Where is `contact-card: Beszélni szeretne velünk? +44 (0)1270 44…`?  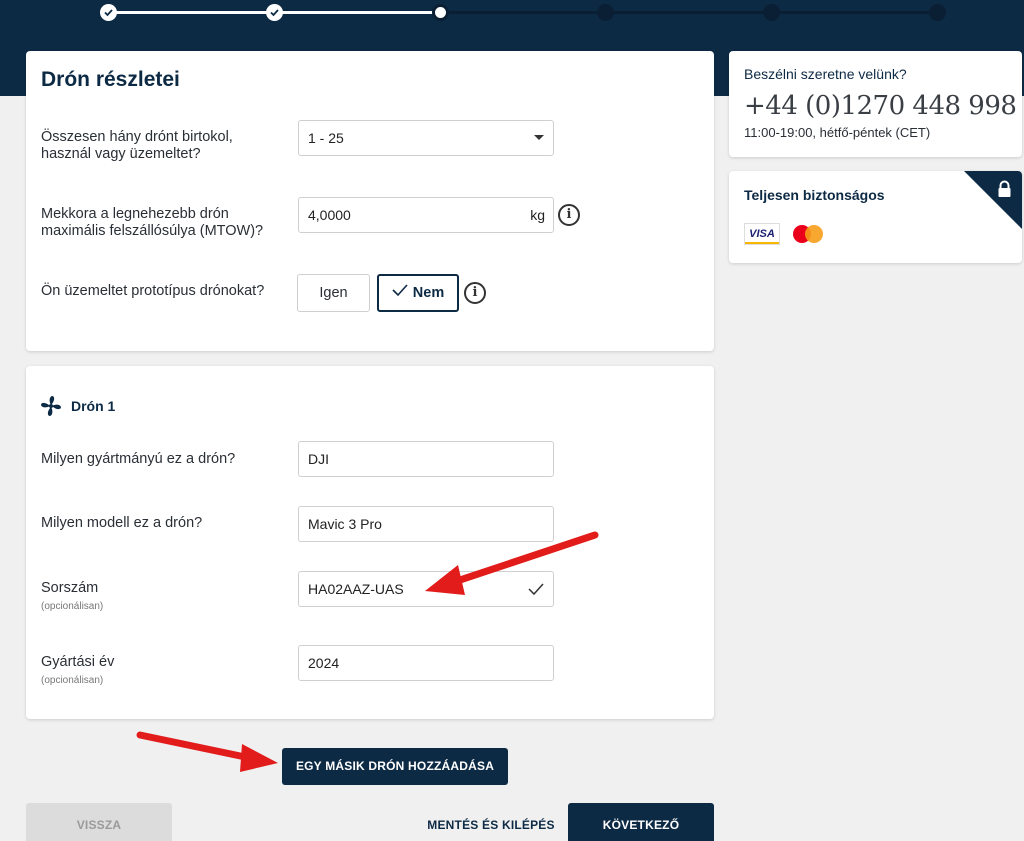 contact-card: Beszélni szeretne velünk? +44 (0)1270 44… is located at coordinates (875, 104).